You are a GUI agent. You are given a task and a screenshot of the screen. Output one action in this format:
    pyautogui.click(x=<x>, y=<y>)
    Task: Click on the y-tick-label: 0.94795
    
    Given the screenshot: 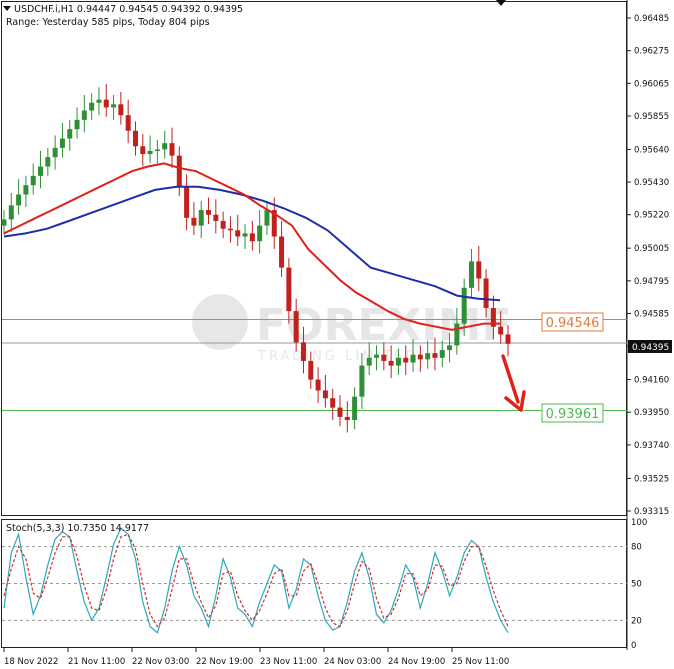 What is the action you would take?
    pyautogui.click(x=651, y=282)
    